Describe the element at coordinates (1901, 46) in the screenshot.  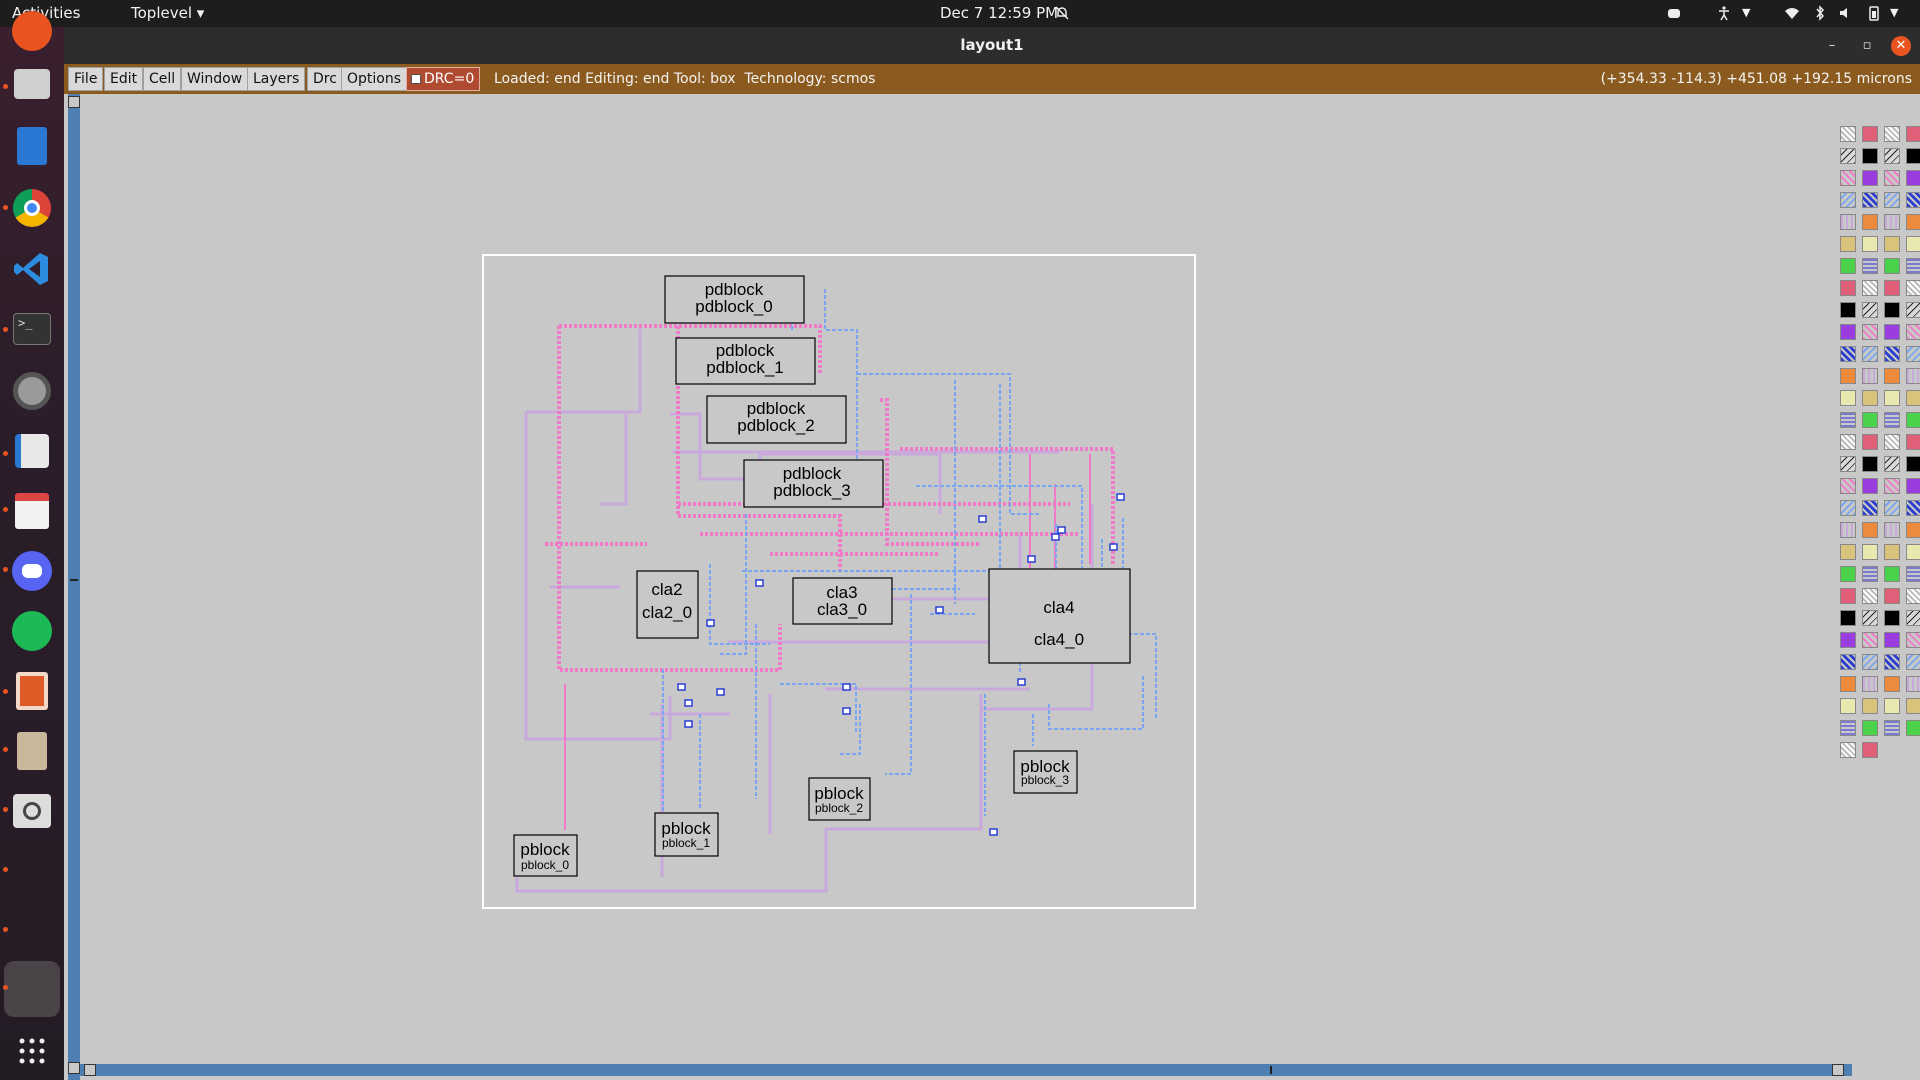
I see `close-button: ✕` at that location.